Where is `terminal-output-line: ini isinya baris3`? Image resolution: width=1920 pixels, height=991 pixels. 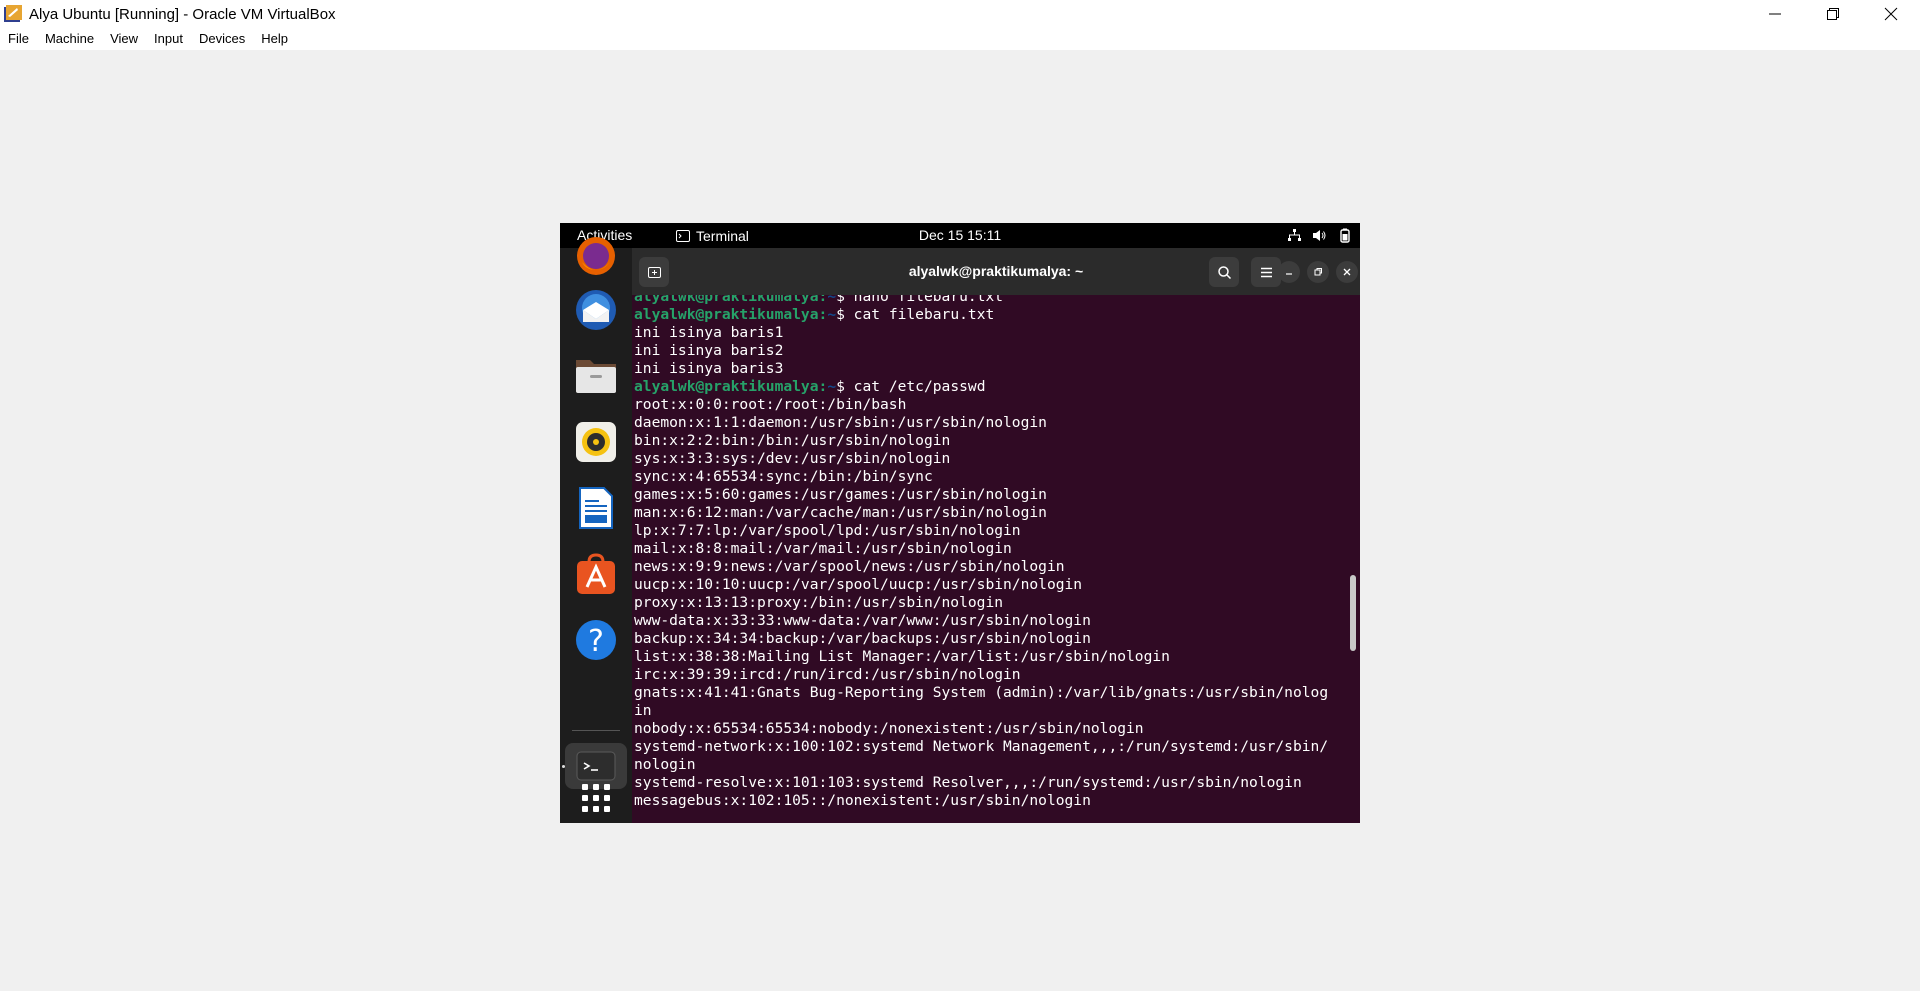
terminal-output-line: ini isinya baris3 is located at coordinates (709, 368).